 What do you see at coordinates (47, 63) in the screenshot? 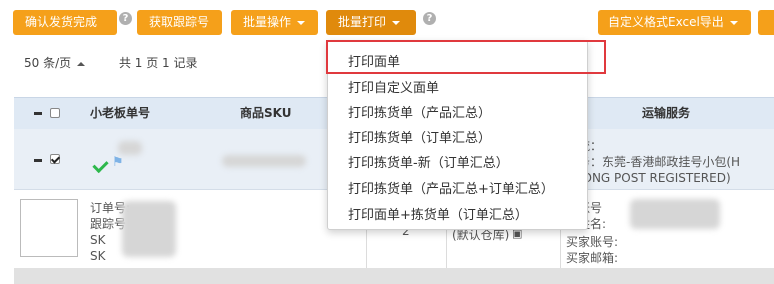
I see `page-size-select: 50 条/页` at bounding box center [47, 63].